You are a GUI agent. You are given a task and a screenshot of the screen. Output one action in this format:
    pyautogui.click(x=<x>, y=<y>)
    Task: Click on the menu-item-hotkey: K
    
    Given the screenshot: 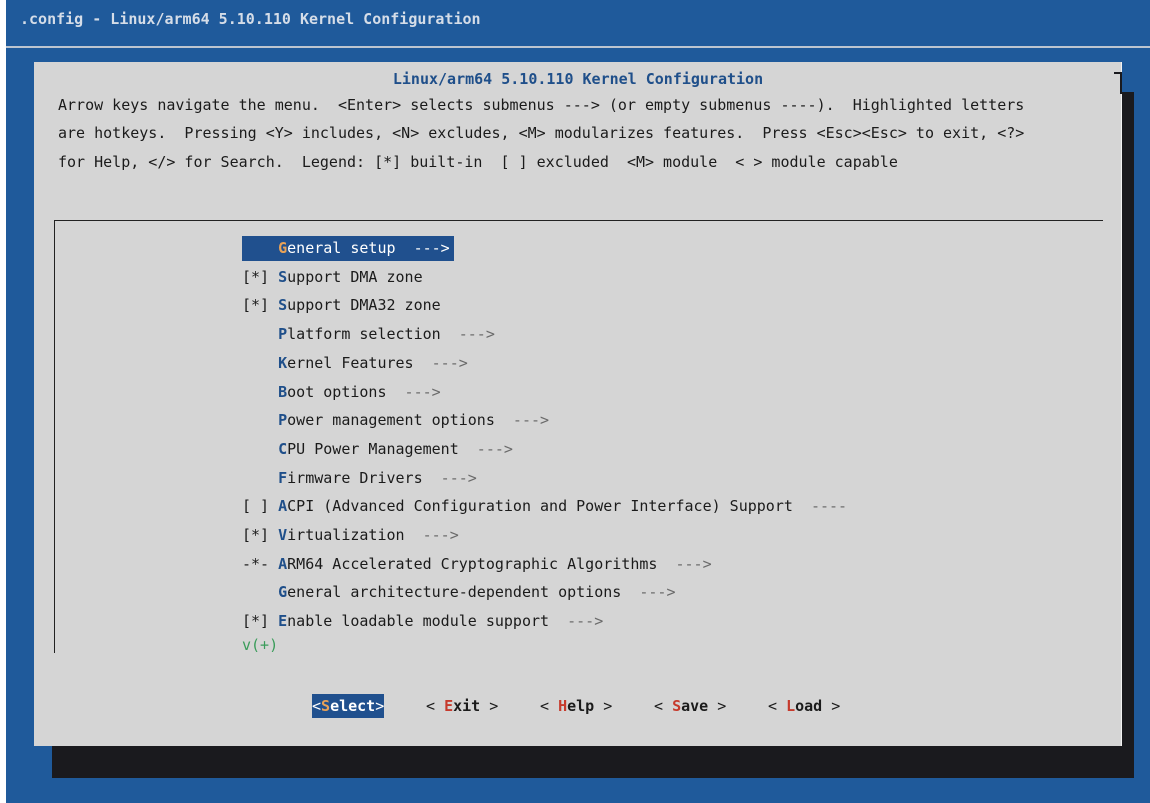 What is the action you would take?
    pyautogui.click(x=283, y=362)
    